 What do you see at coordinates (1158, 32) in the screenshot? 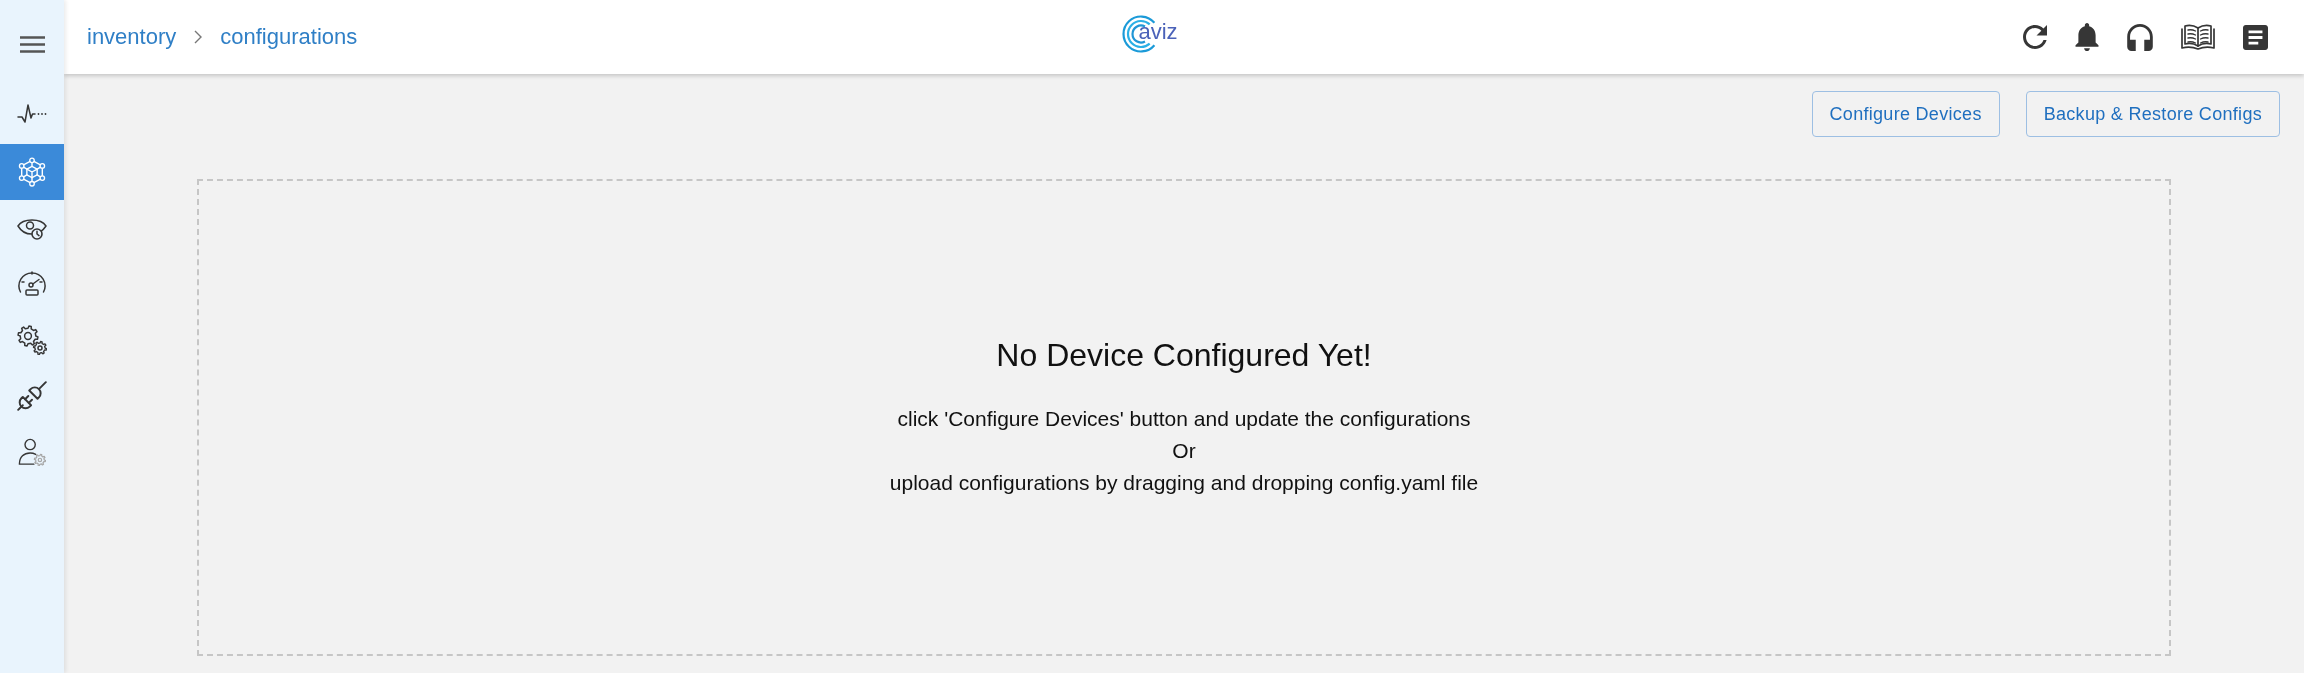
I see `brand-name: aviz` at bounding box center [1158, 32].